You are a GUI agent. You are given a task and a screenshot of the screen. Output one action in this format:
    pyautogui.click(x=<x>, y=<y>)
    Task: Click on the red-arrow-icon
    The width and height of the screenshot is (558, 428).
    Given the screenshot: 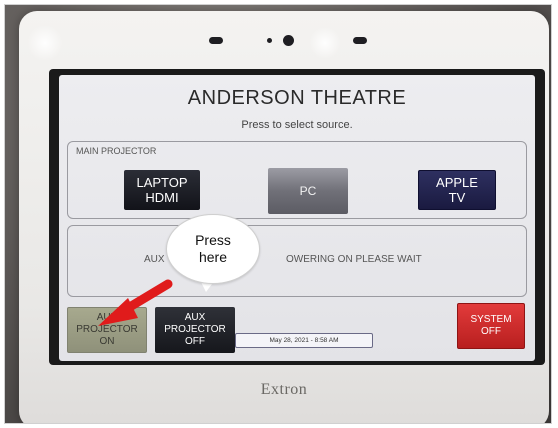 What is the action you would take?
    pyautogui.click(x=135, y=302)
    